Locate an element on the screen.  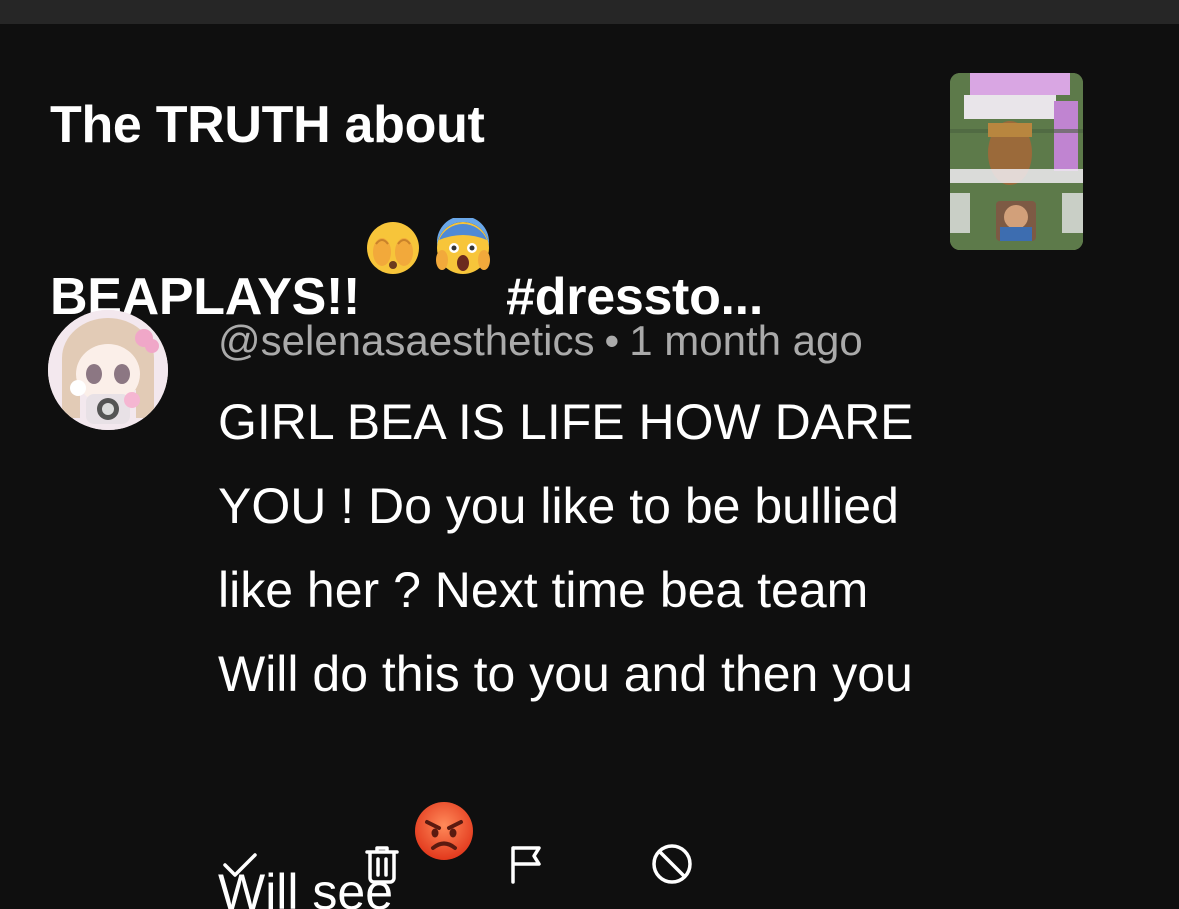
block-button is located at coordinates (672, 864).